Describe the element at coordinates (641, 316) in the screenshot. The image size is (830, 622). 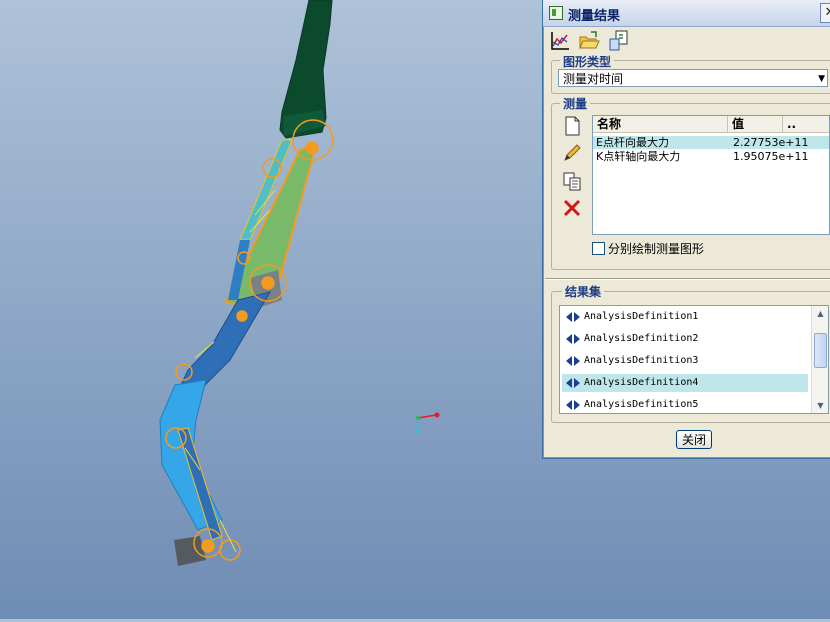
I see `list-item-label: AnalysisDefinition1` at that location.